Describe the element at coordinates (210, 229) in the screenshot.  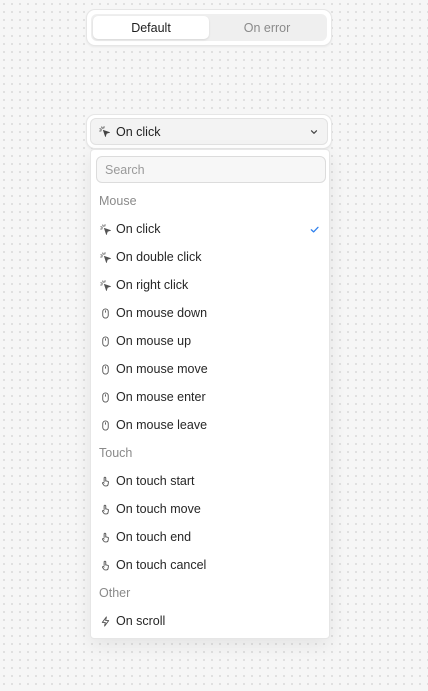
I see `option-on-click: On click` at that location.